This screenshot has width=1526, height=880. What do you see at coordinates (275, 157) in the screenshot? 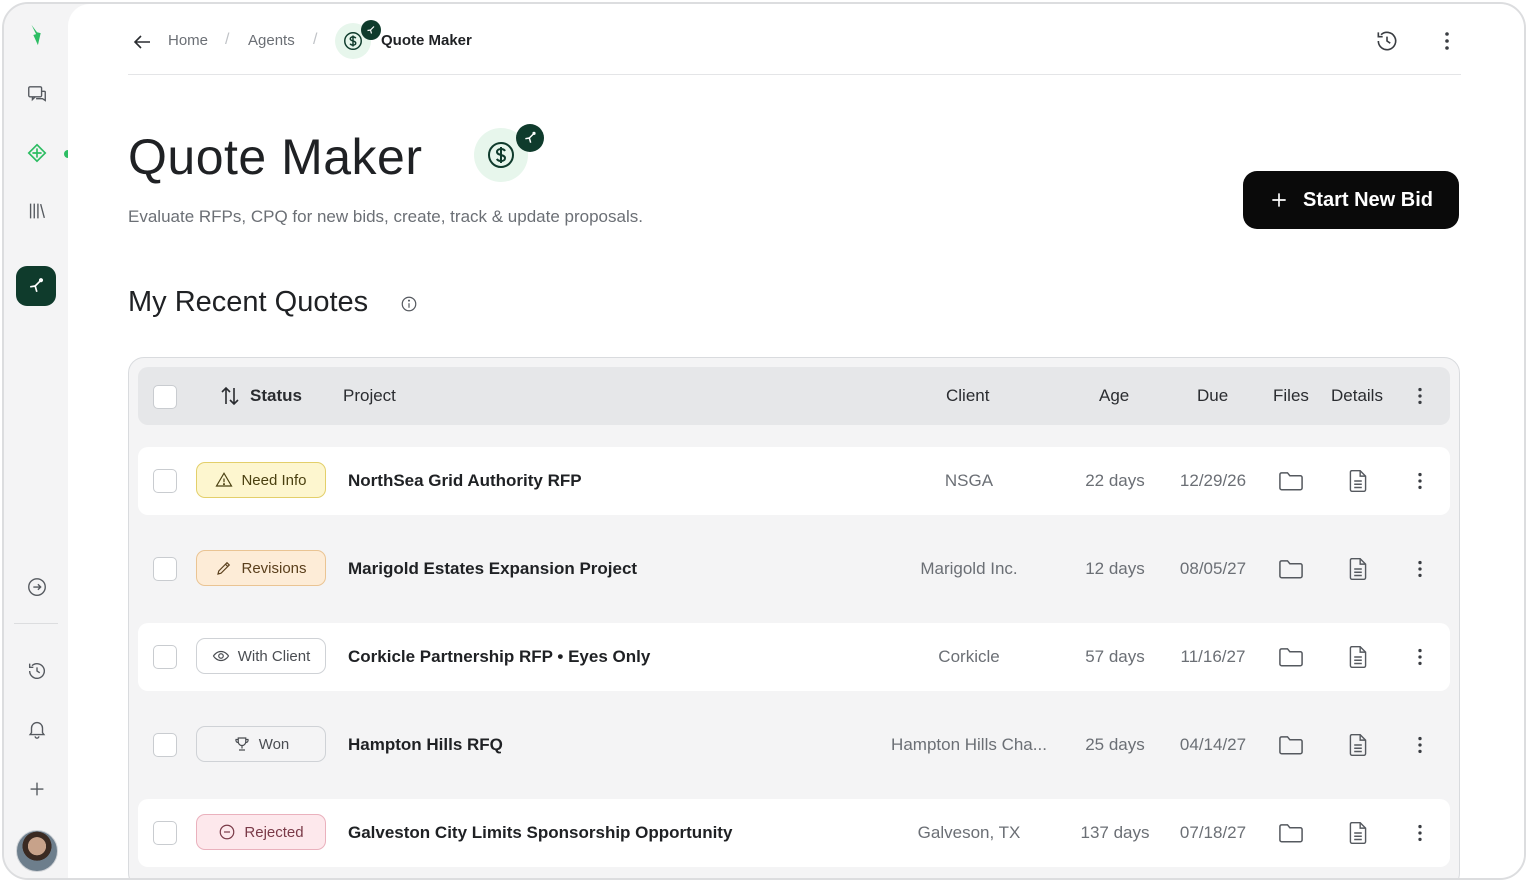
I see `page-title: Quote Maker` at bounding box center [275, 157].